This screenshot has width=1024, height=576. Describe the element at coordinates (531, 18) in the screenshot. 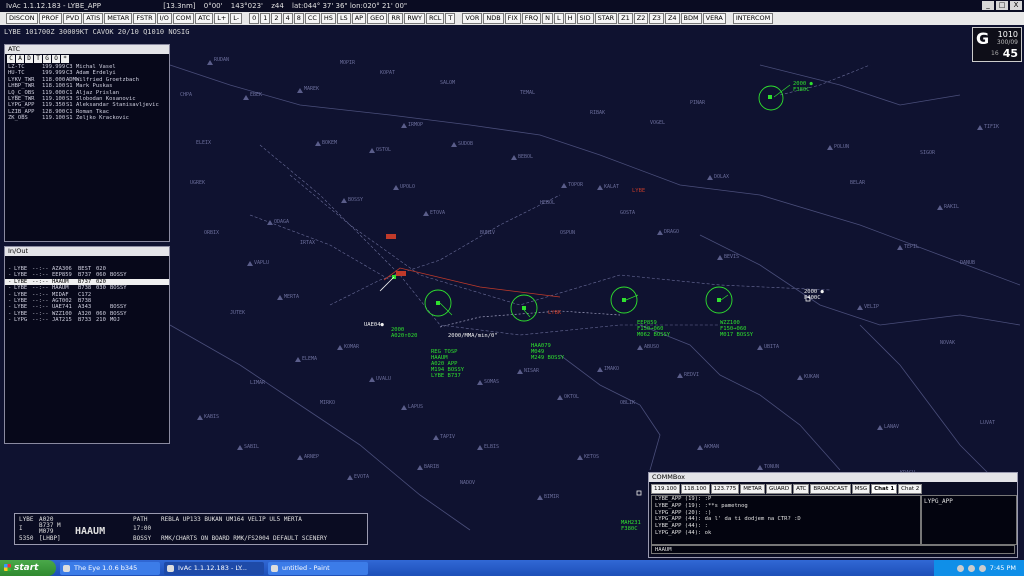

I see `toolbar-button: FRQ` at that location.